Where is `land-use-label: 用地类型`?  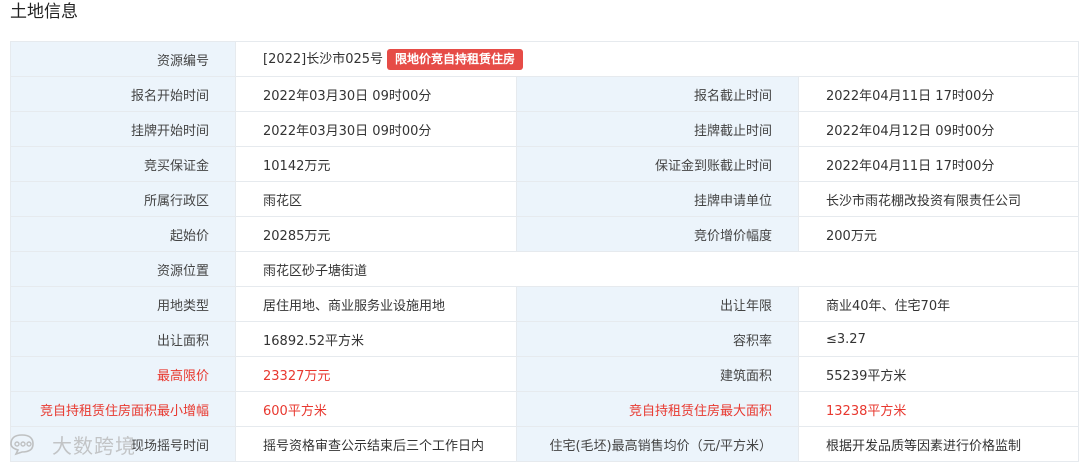
land-use-label: 用地类型 is located at coordinates (123, 304).